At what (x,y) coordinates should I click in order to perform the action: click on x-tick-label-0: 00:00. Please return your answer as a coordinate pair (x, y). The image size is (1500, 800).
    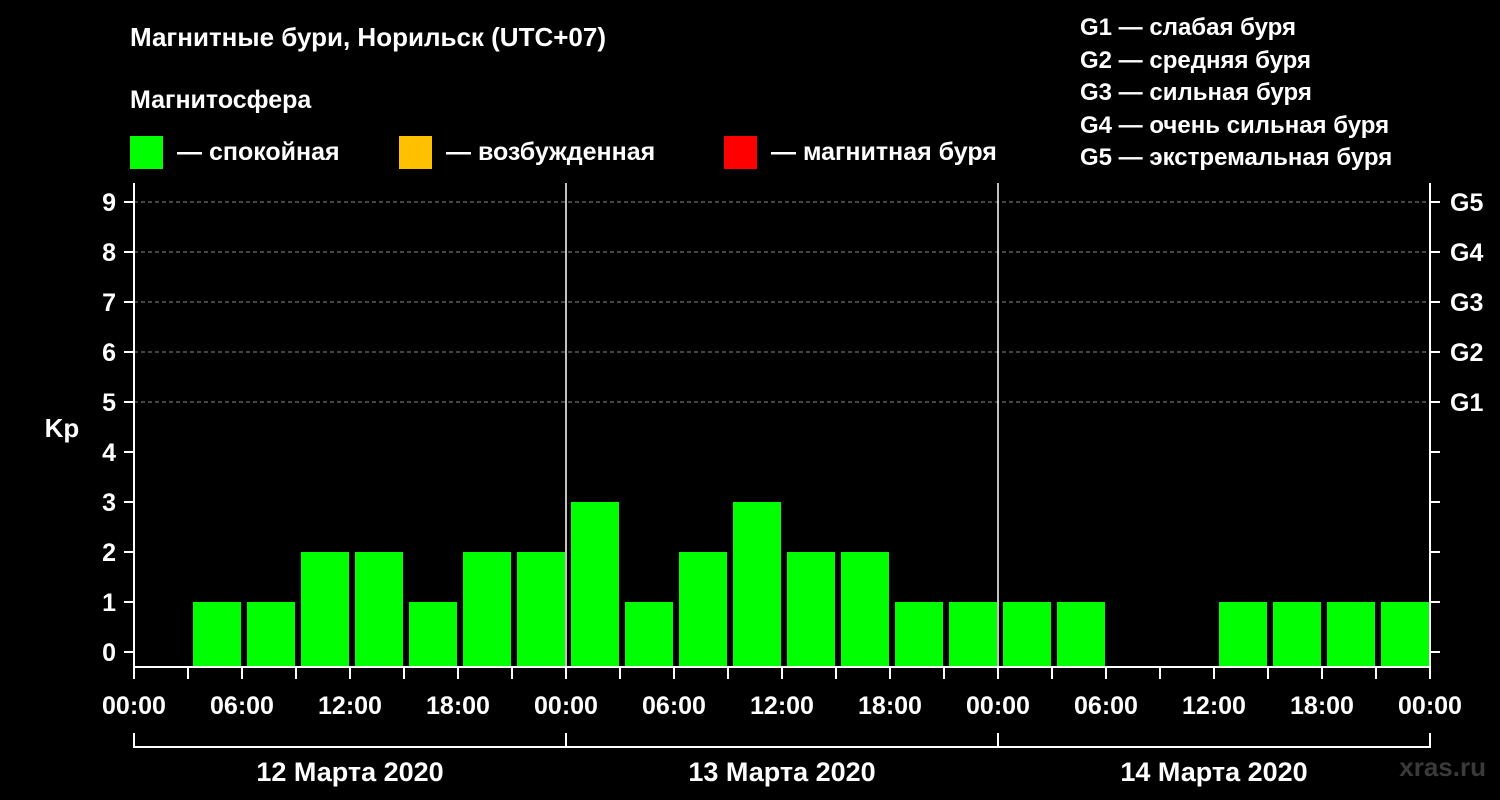
    Looking at the image, I should click on (134, 706).